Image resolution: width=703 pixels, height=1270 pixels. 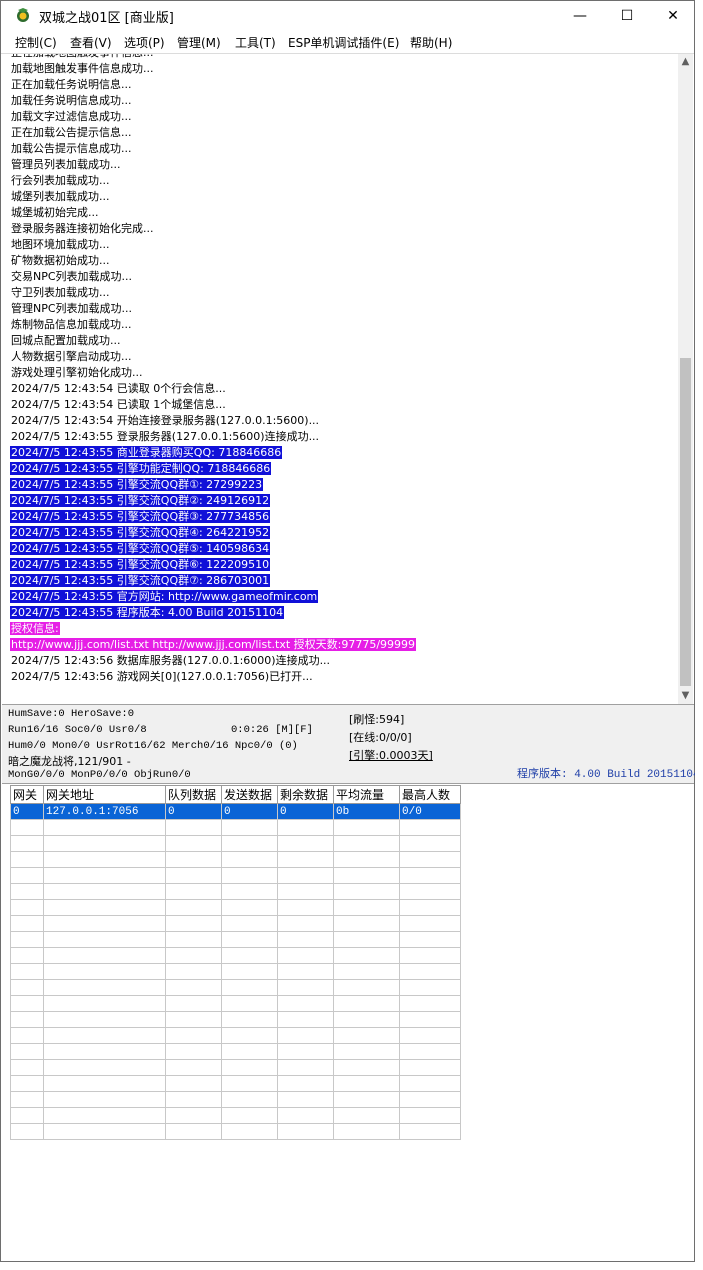 I want to click on log-line: 2024/7/5 12:43:55 引擎交流QQ群①: 27299223, so click(x=344, y=485).